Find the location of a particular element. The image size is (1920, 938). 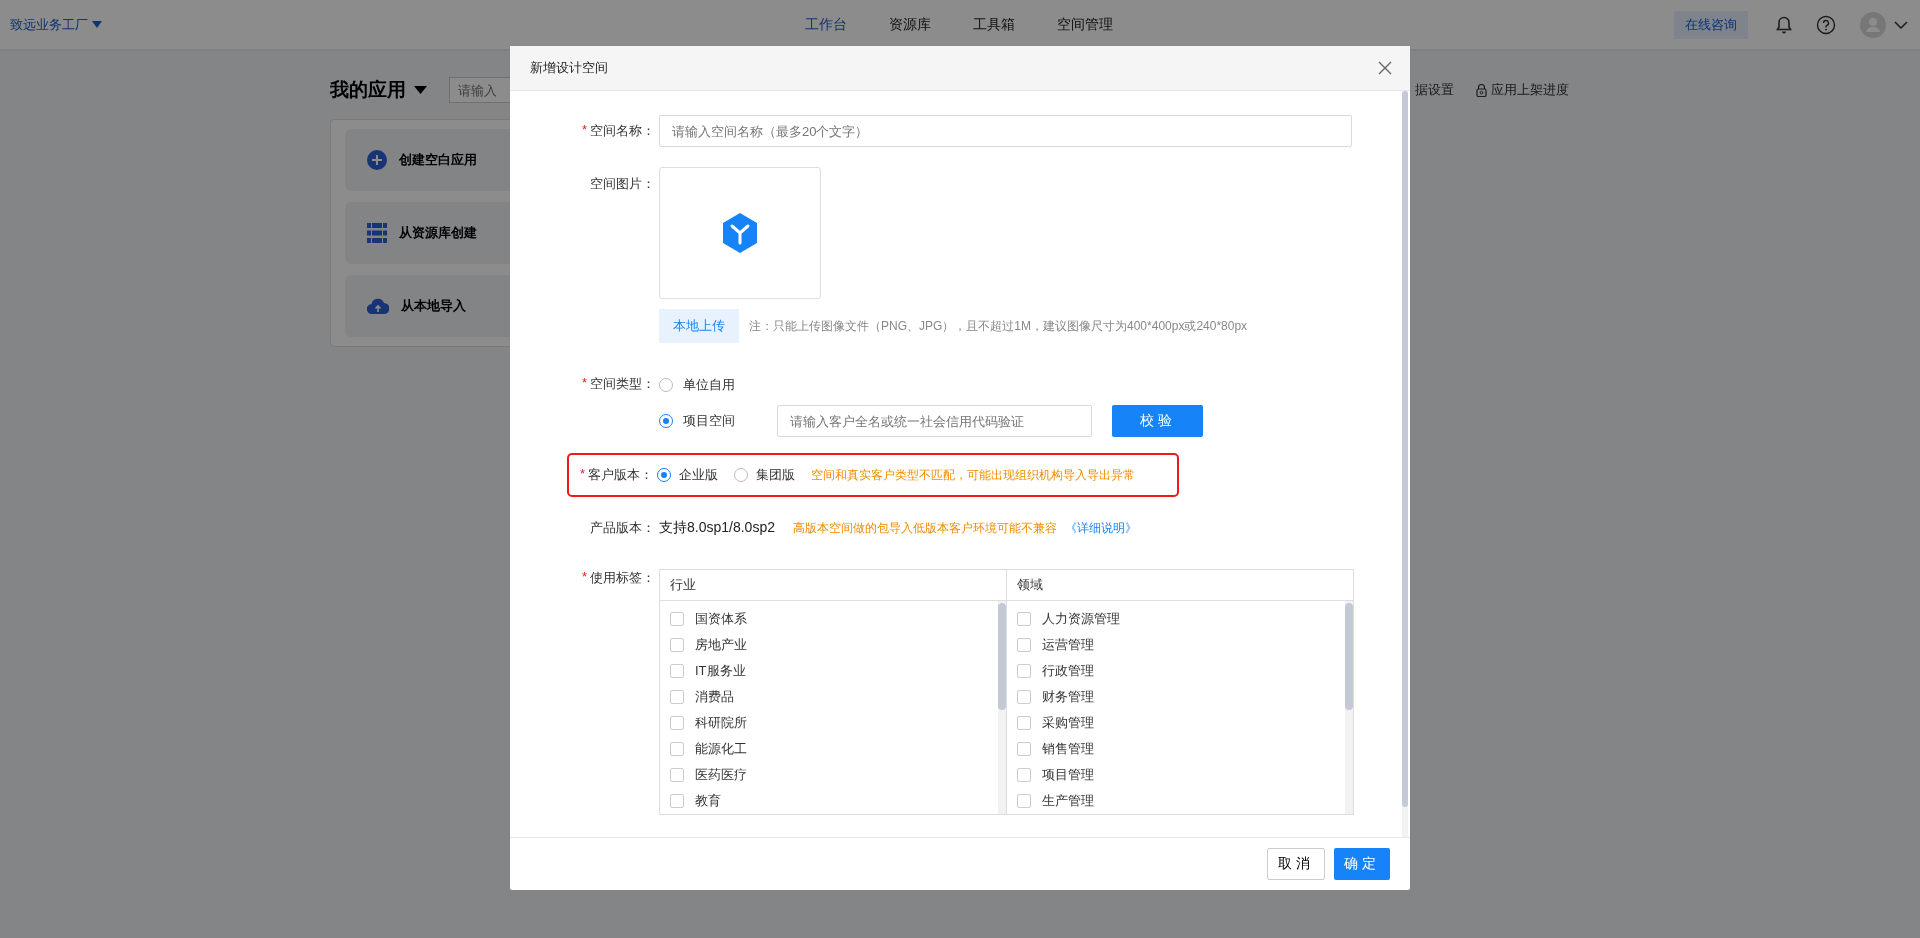

field-label: 空间图片： is located at coordinates (622, 184).